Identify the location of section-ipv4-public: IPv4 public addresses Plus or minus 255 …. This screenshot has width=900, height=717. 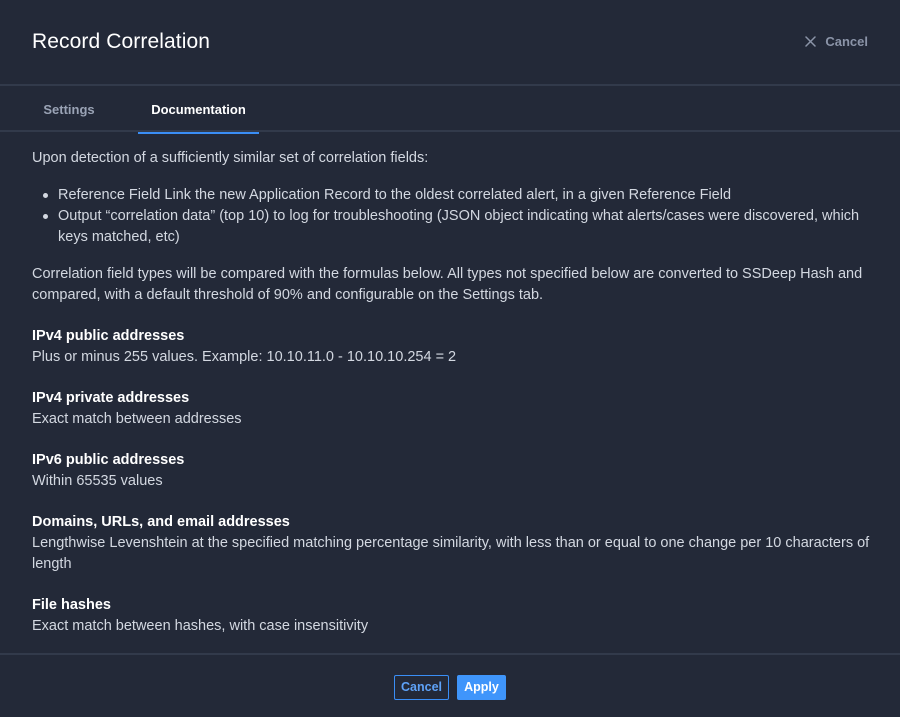
(452, 347).